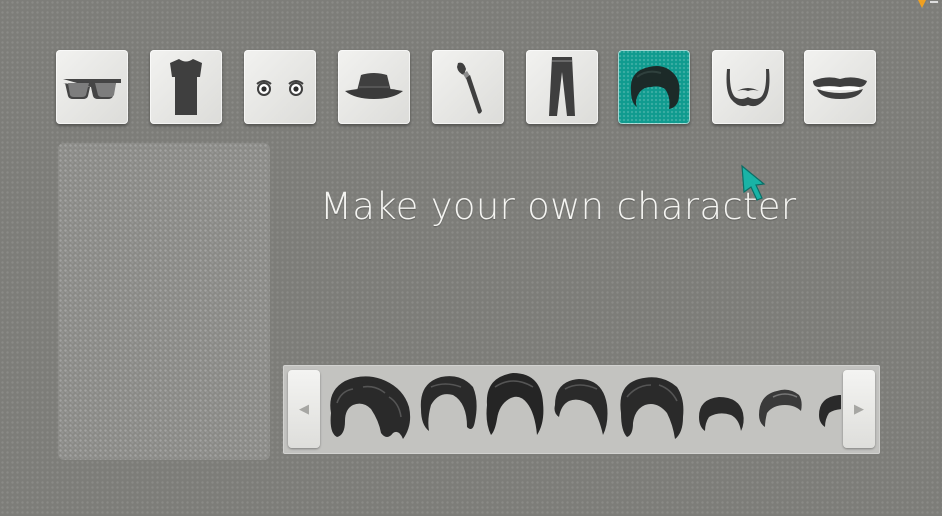 The image size is (942, 516). I want to click on tshirt-icon, so click(186, 87).